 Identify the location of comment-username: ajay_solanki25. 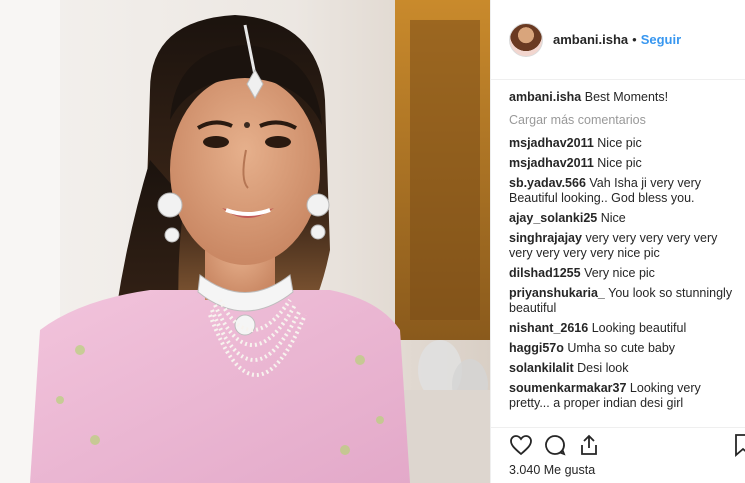
(553, 218).